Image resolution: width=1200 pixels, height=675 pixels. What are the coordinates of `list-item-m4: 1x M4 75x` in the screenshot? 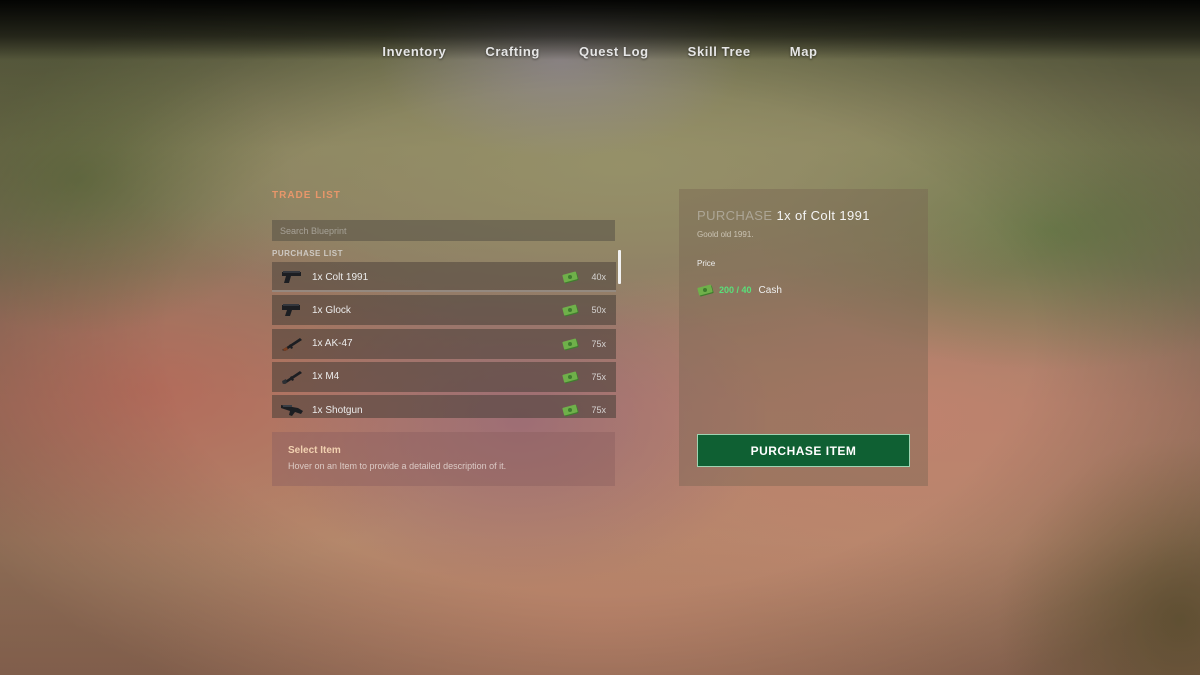 It's located at (444, 376).